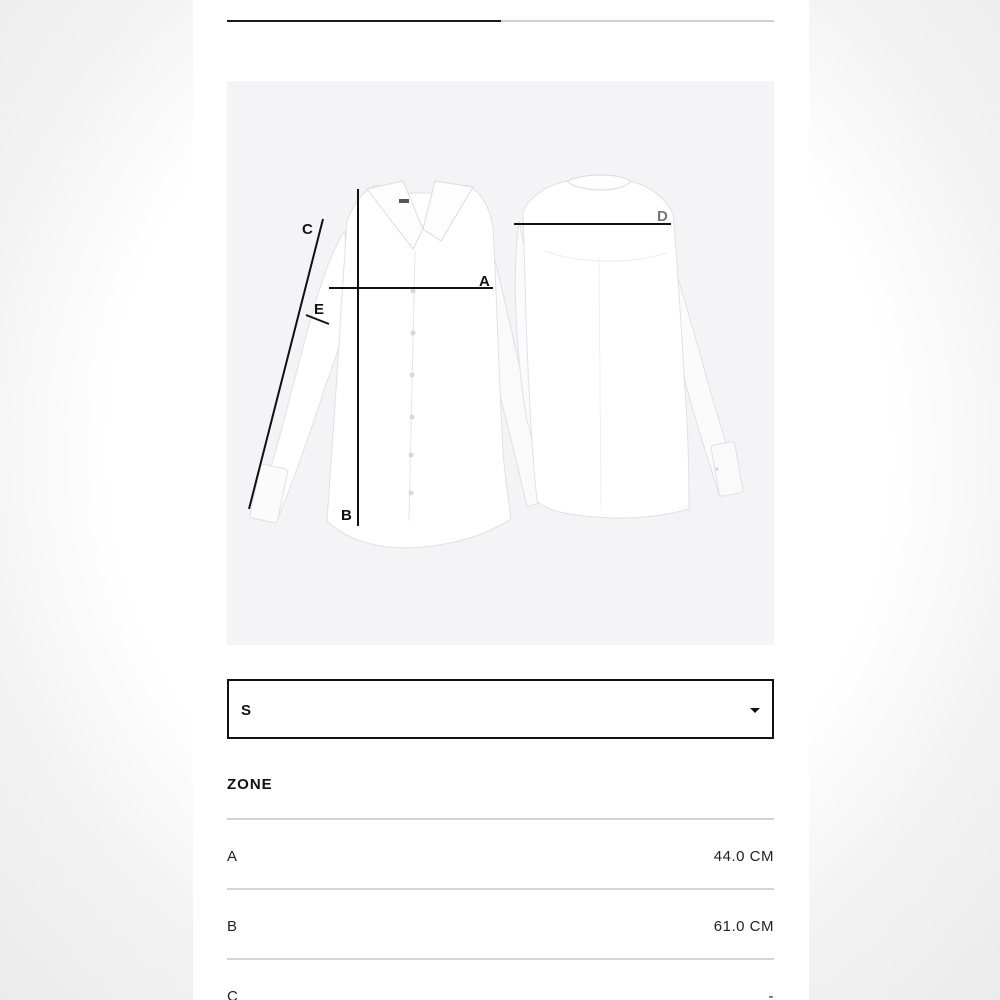  Describe the element at coordinates (307, 229) in the screenshot. I see `label-c: C` at that location.